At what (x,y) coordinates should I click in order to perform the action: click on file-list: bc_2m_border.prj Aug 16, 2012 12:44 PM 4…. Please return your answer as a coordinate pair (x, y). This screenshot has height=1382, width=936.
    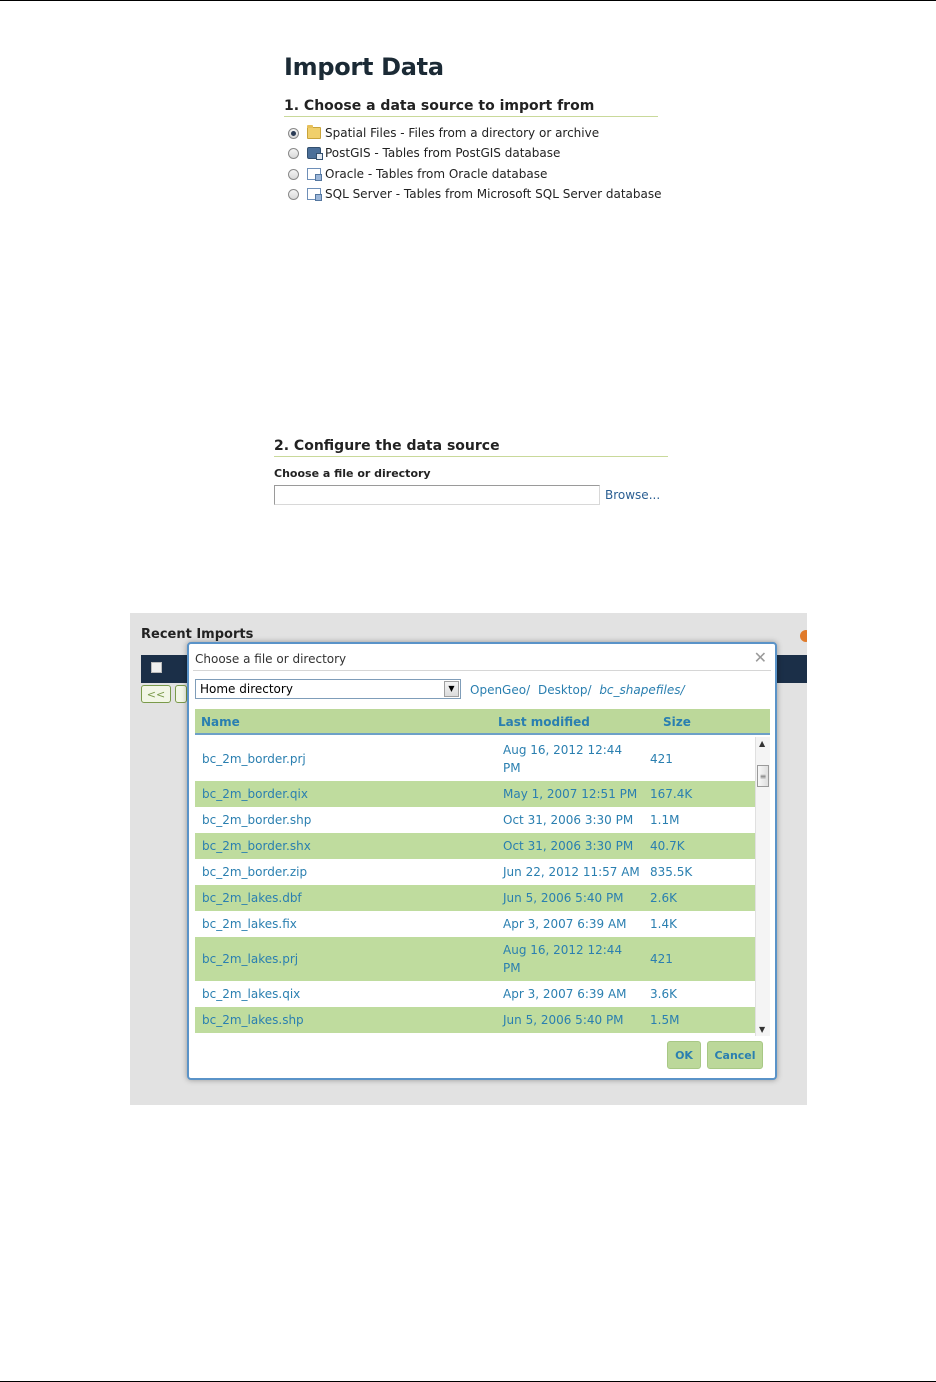
    Looking at the image, I should click on (475, 886).